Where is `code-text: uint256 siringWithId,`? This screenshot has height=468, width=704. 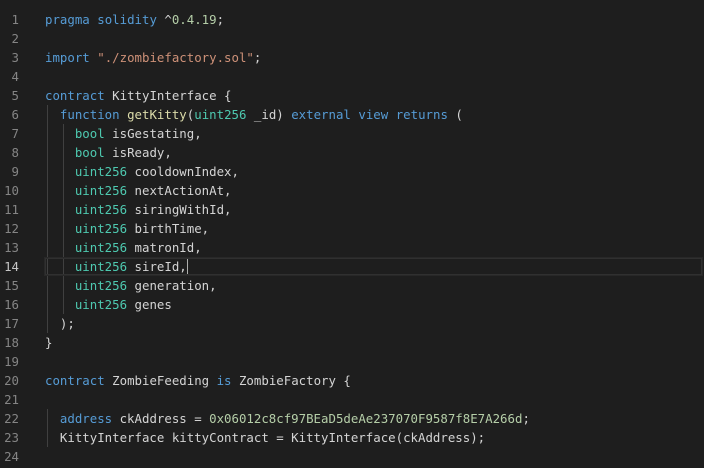
code-text: uint256 siringWithId, is located at coordinates (138, 209).